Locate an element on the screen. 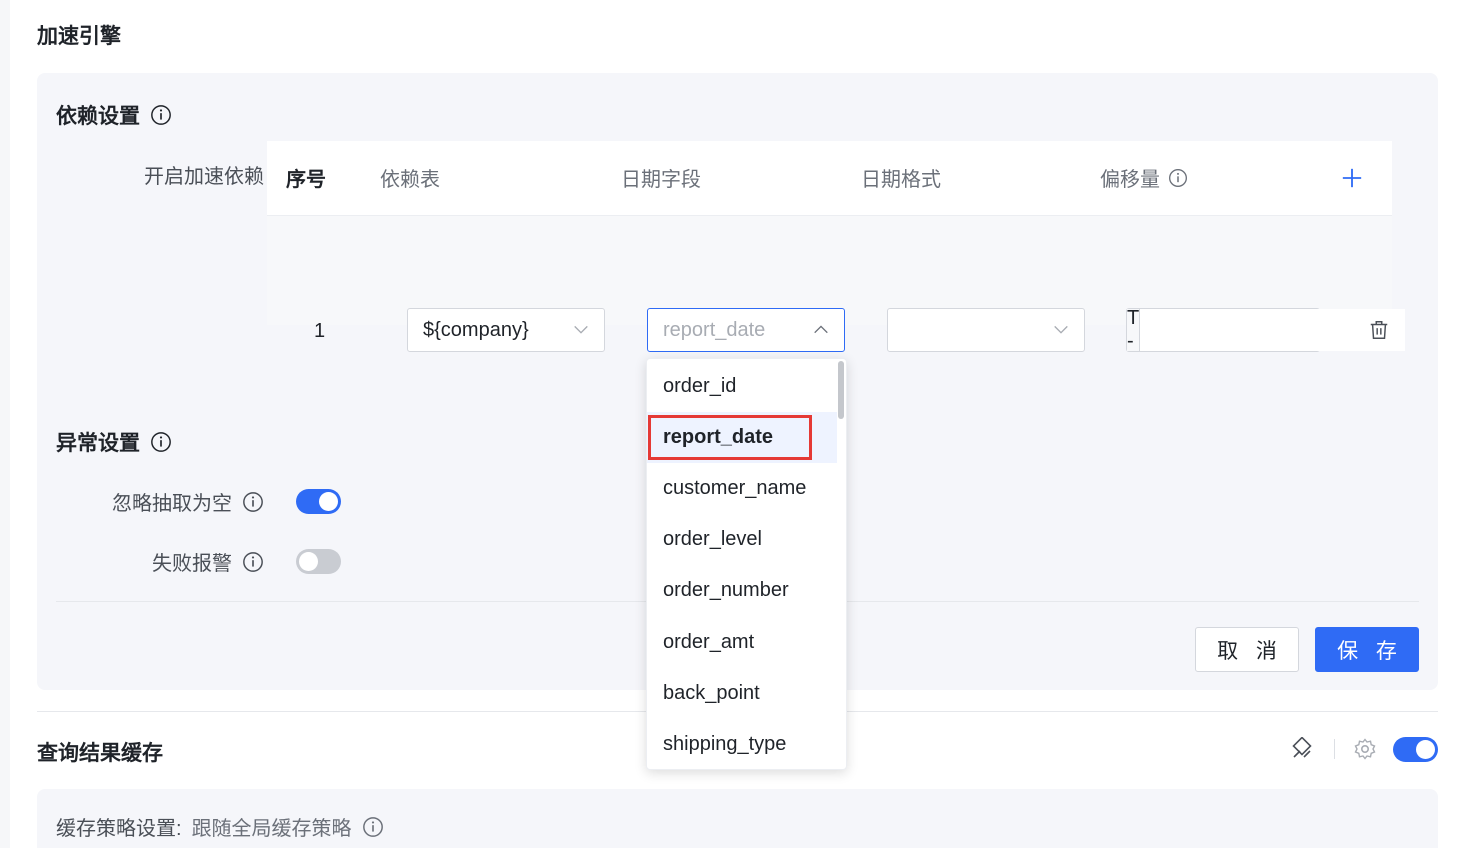 The height and width of the screenshot is (848, 1464). dropdown-option: order_id is located at coordinates (742, 386).